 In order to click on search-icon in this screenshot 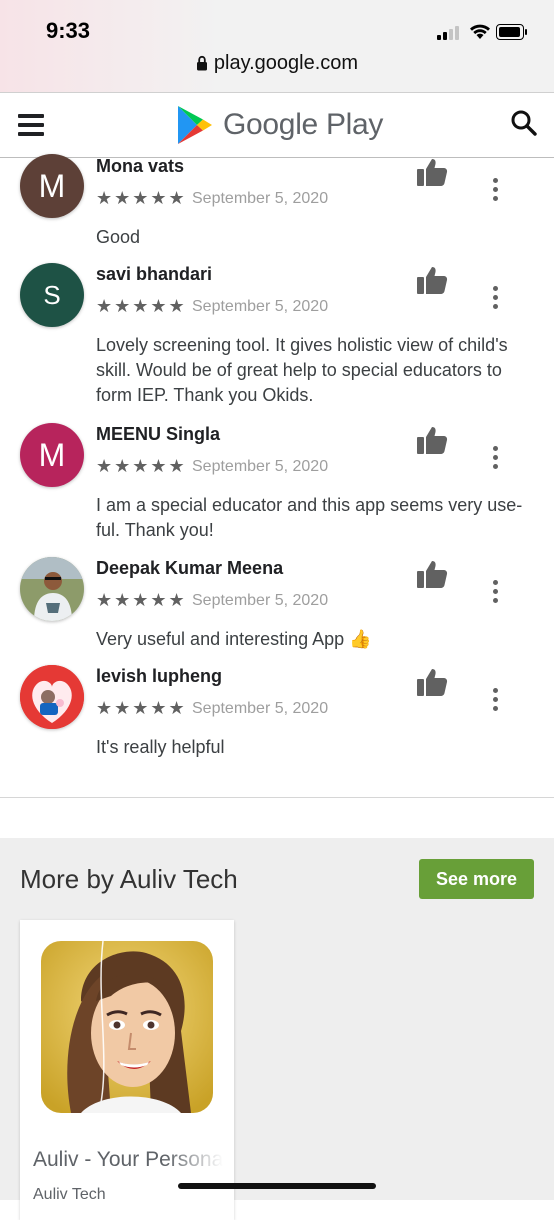, I will do `click(524, 123)`.